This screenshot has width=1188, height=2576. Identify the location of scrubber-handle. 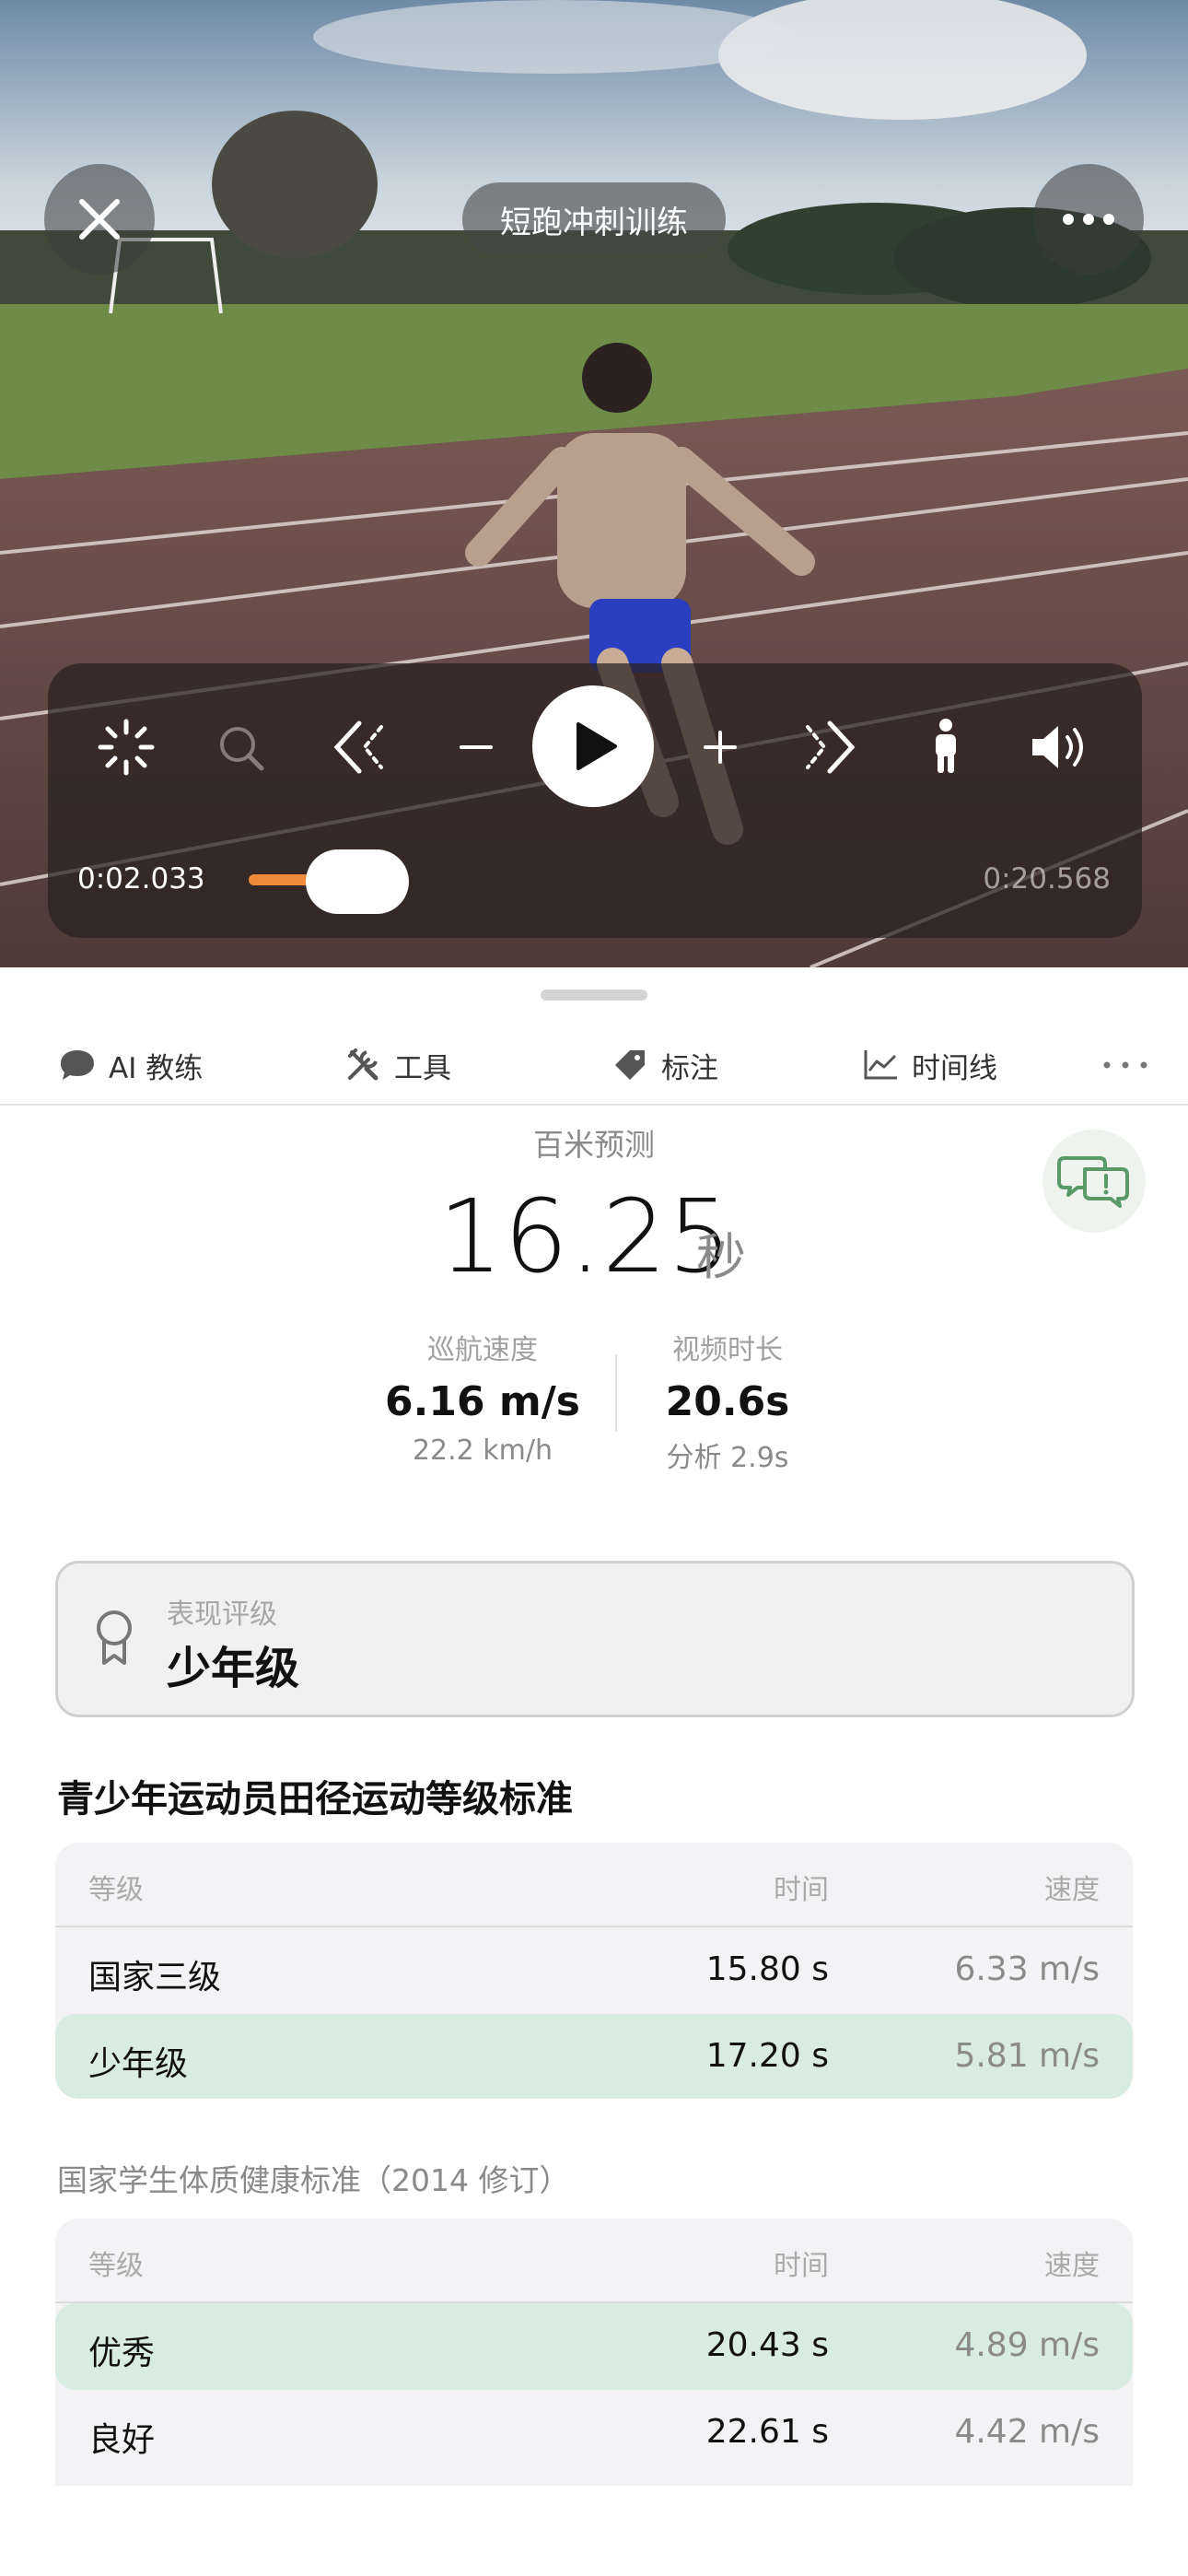
(357, 881).